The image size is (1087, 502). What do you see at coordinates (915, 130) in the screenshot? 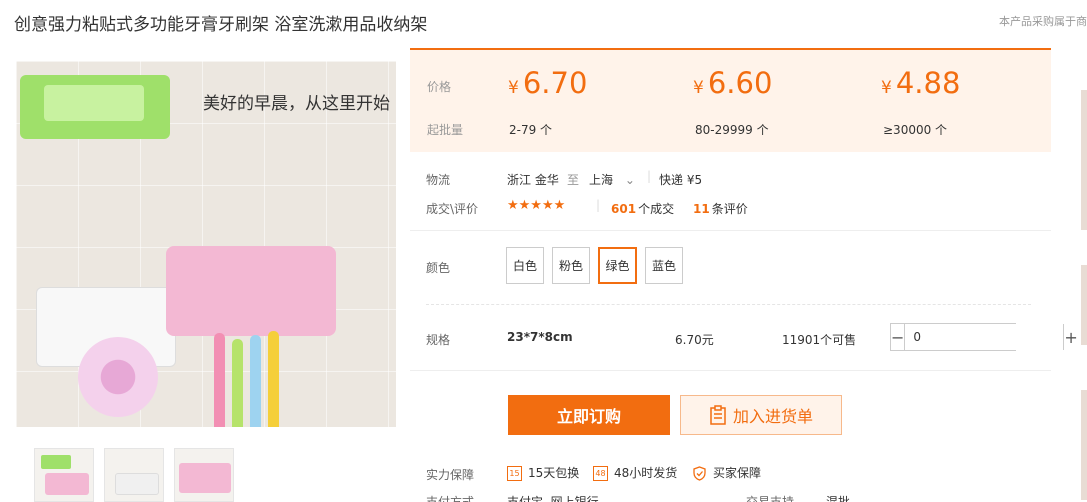
I see `qty-tier-3: ≥30000 个` at bounding box center [915, 130].